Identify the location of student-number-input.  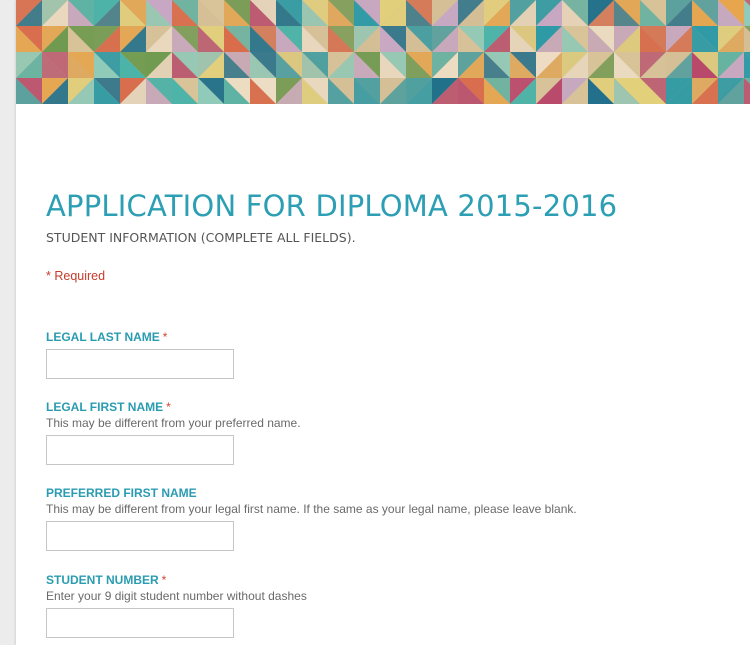
(140, 623).